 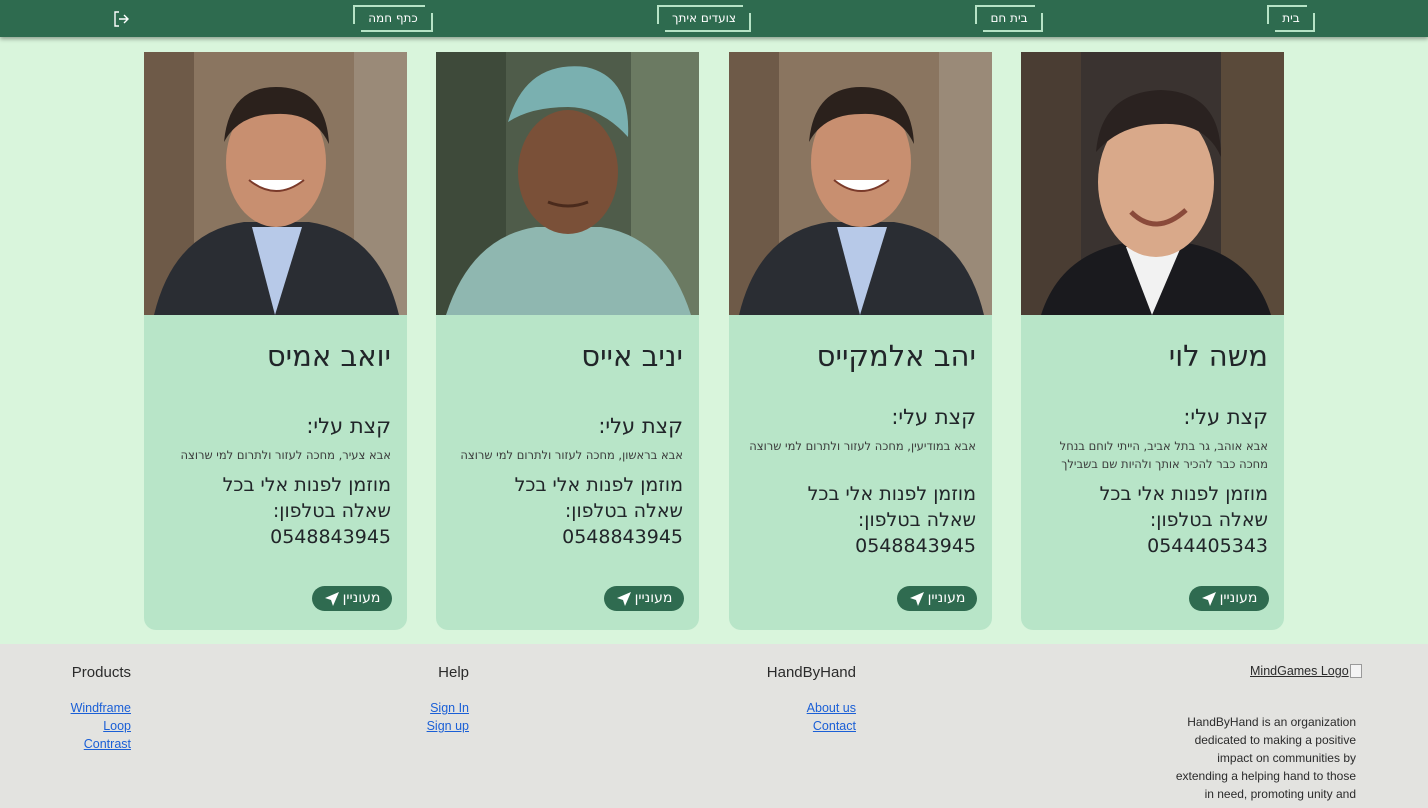 I want to click on footer-link-sign-up: Sign up, so click(x=419, y=726).